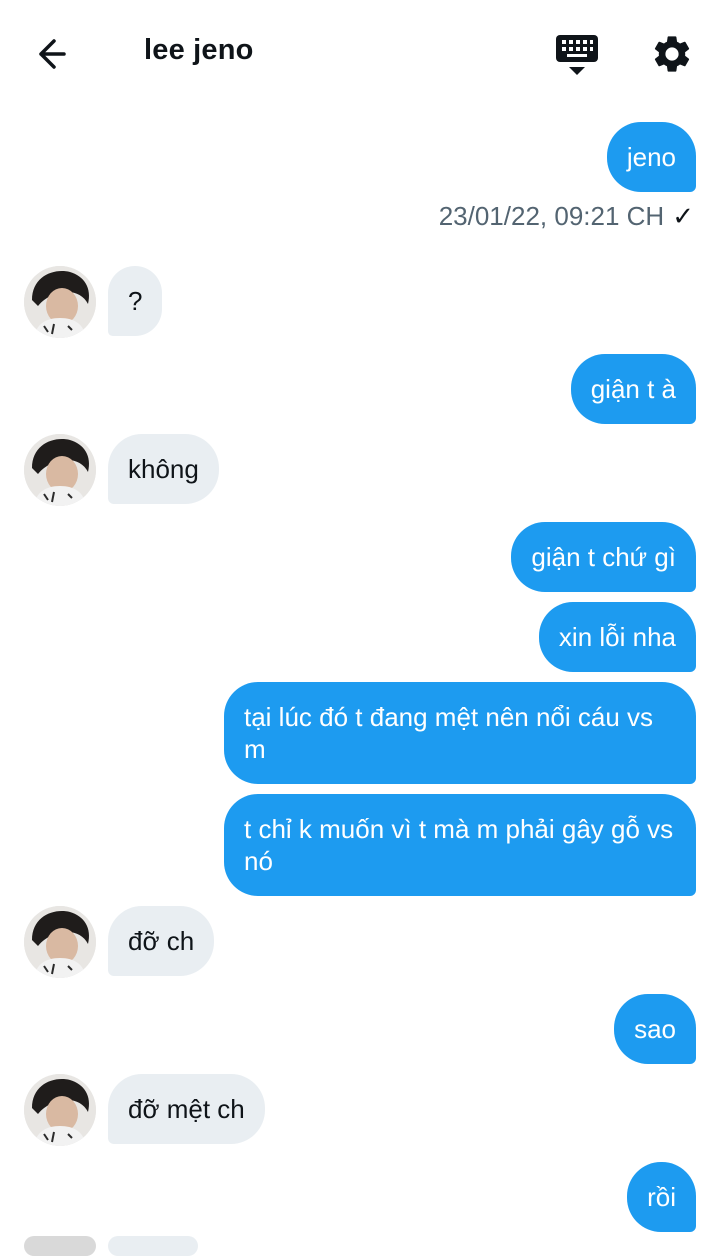  Describe the element at coordinates (633, 389) in the screenshot. I see `message-bubble-outgoing: giận t à` at that location.